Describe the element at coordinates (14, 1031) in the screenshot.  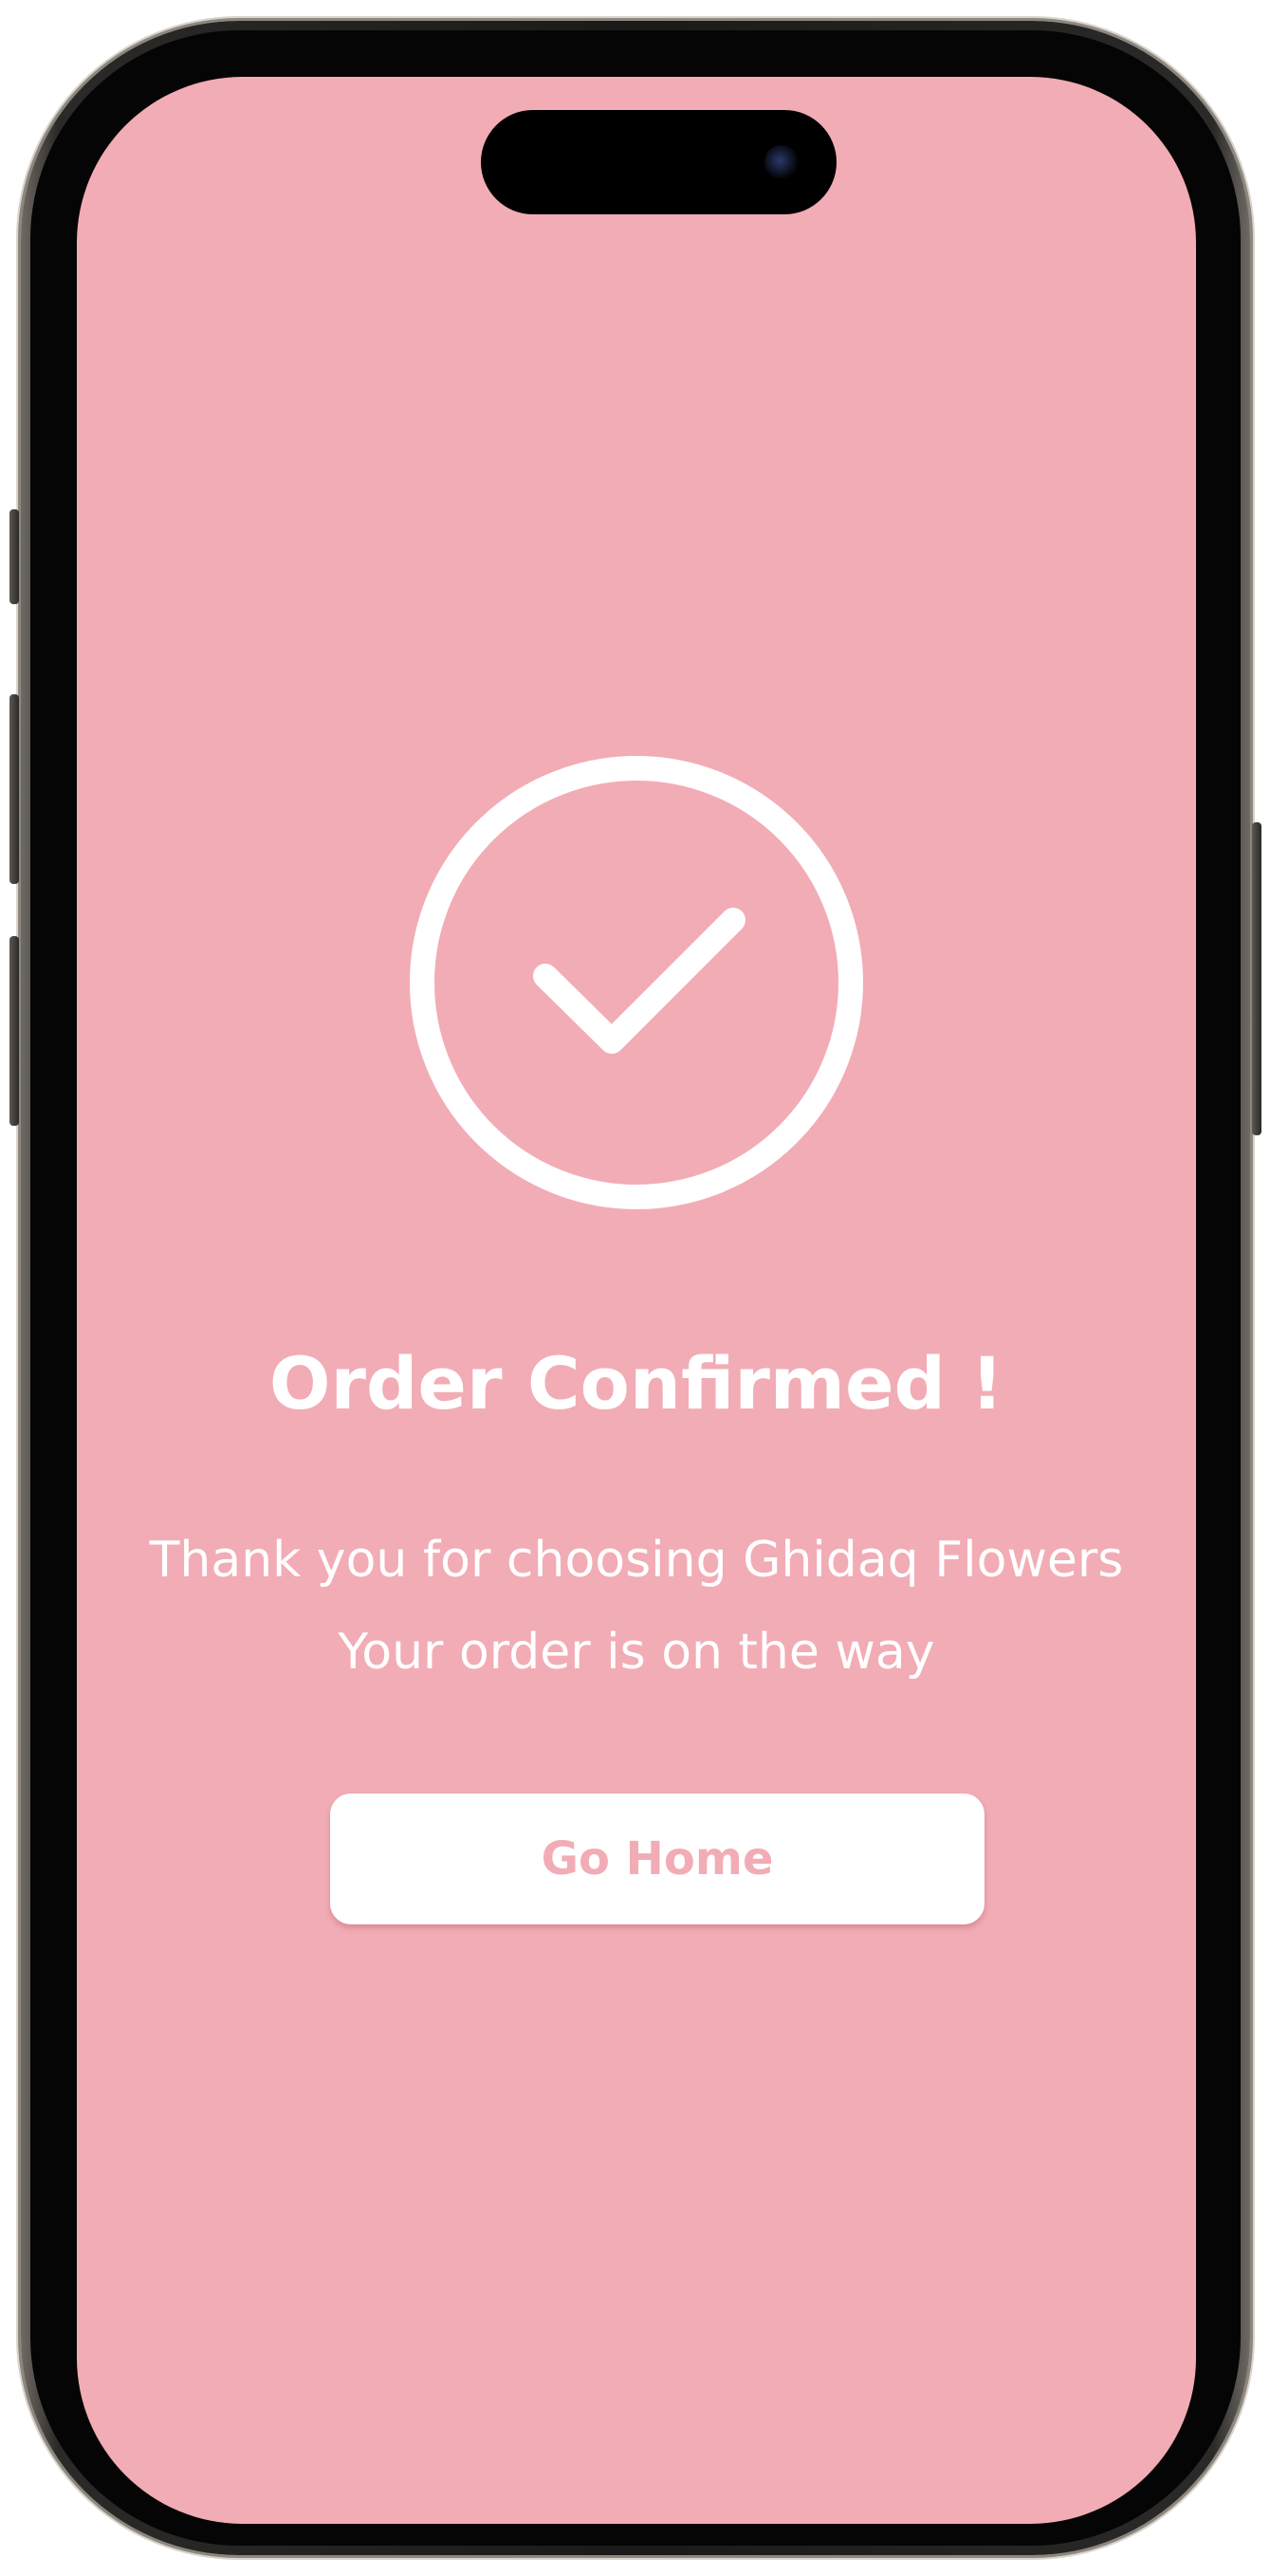
I see `volume-down-button` at that location.